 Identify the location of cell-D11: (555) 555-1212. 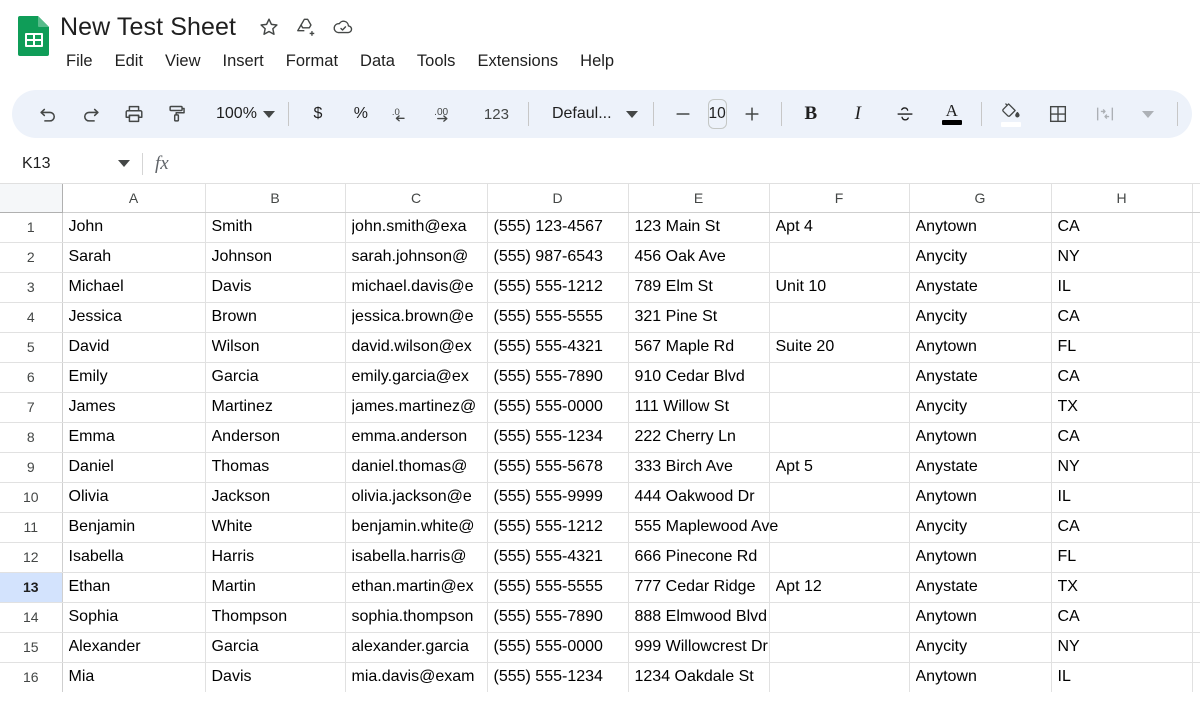
(558, 527).